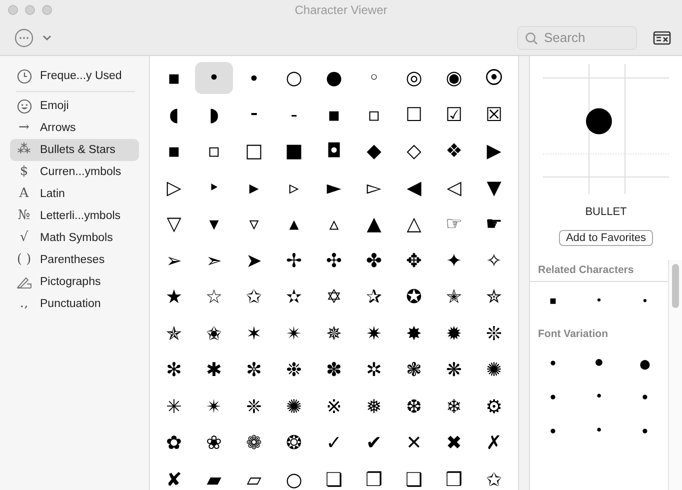 This screenshot has height=490, width=682. Describe the element at coordinates (599, 300) in the screenshot. I see `related-character: •` at that location.